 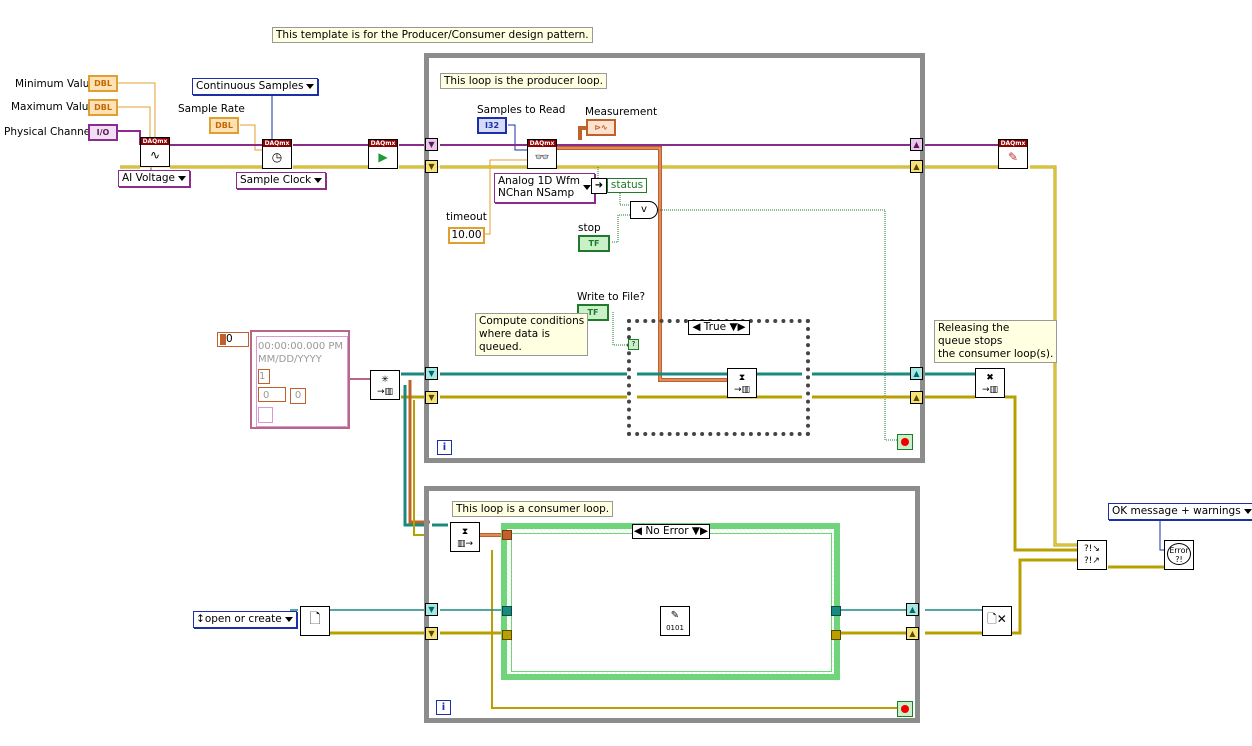 I want to click on unbundle-arrow-icon: ➜, so click(x=599, y=185).